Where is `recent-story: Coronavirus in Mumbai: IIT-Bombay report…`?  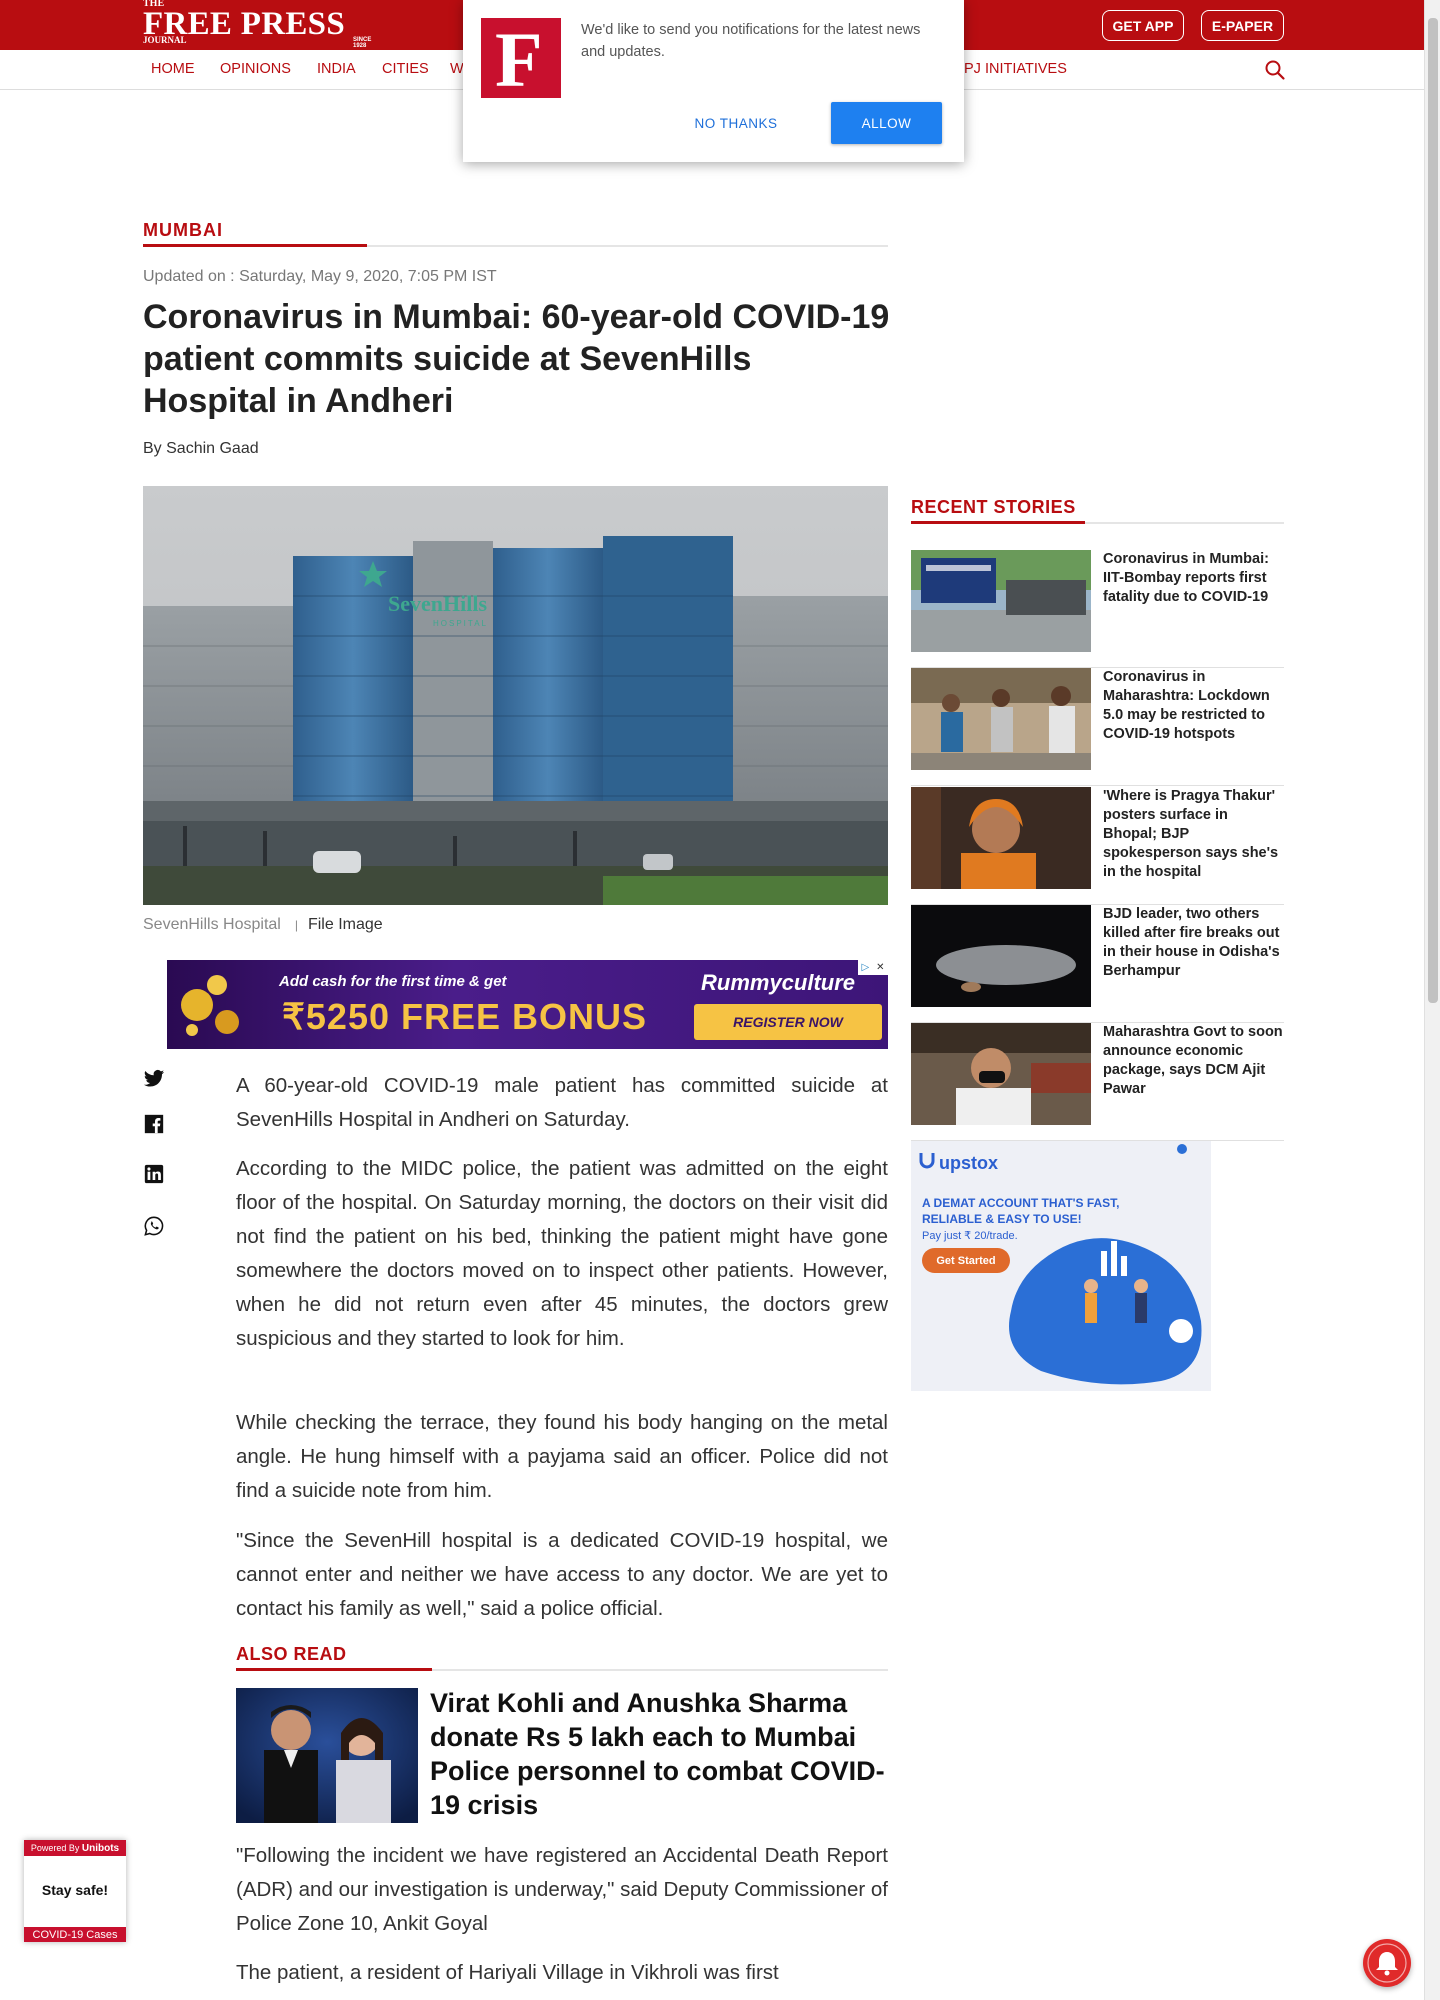 recent-story: Coronavirus in Mumbai: IIT-Bombay report… is located at coordinates (1097, 609).